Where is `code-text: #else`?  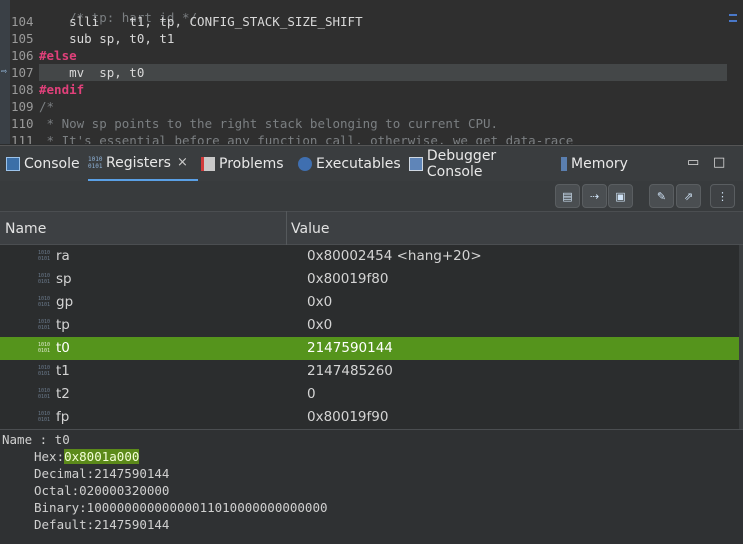
code-text: #else is located at coordinates (58, 55).